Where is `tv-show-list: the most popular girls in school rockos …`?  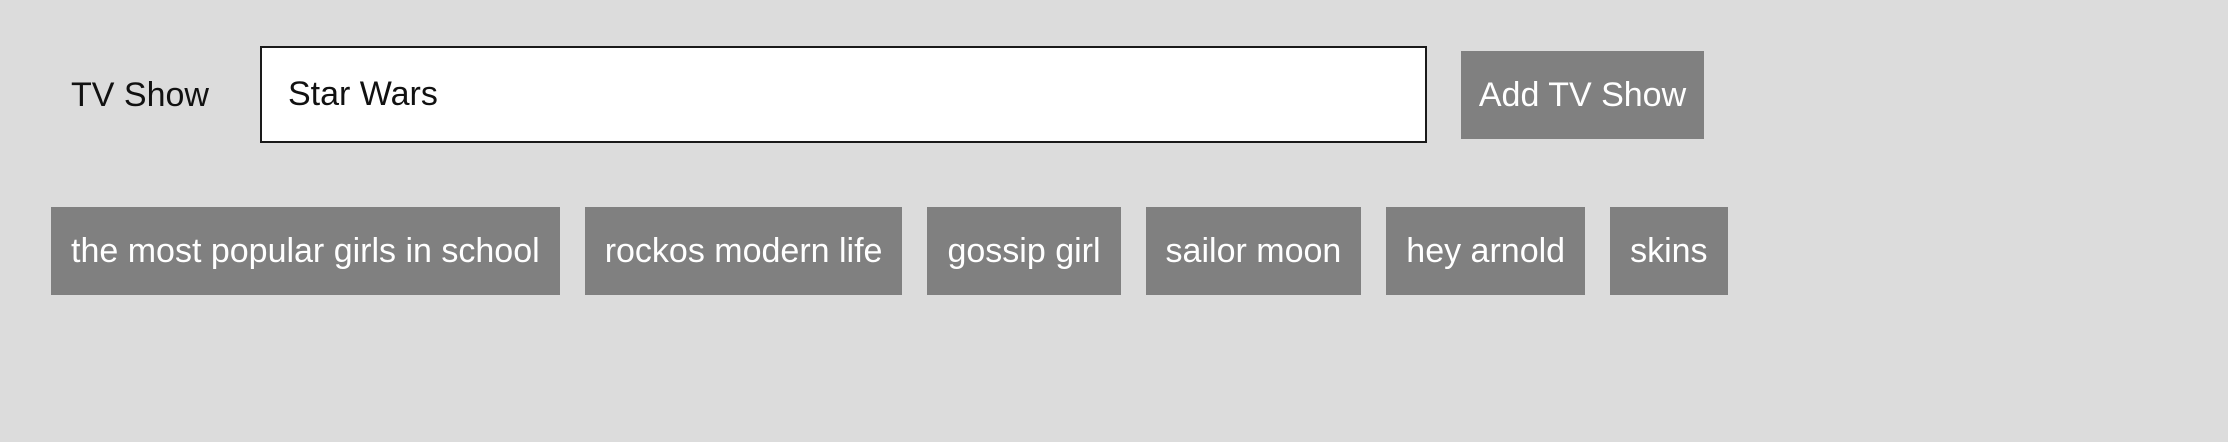 tv-show-list: the most popular girls in school rockos … is located at coordinates (889, 251).